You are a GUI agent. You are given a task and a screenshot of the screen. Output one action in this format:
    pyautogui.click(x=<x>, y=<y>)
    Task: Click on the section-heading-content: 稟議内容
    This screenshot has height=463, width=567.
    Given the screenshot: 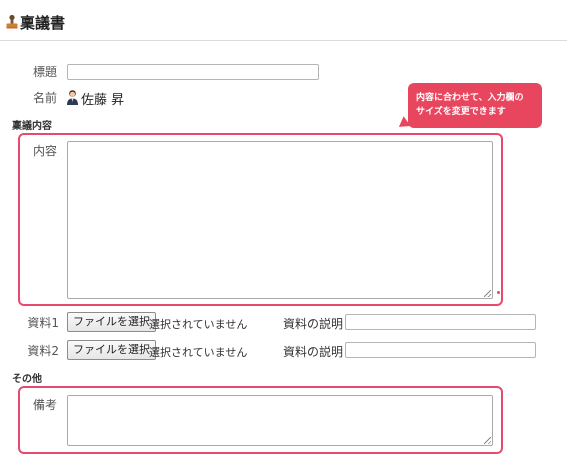 What is the action you would take?
    pyautogui.click(x=32, y=126)
    